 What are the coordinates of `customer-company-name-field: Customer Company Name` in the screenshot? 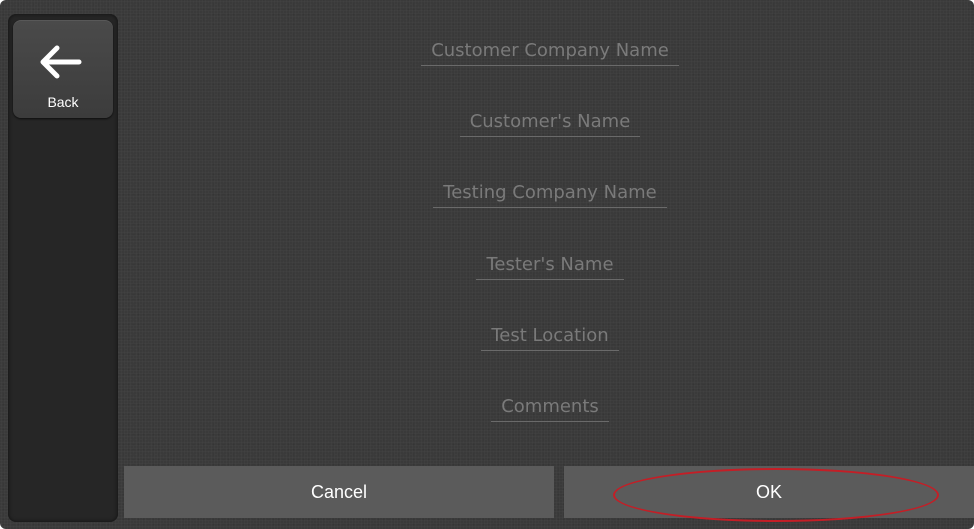 It's located at (550, 53).